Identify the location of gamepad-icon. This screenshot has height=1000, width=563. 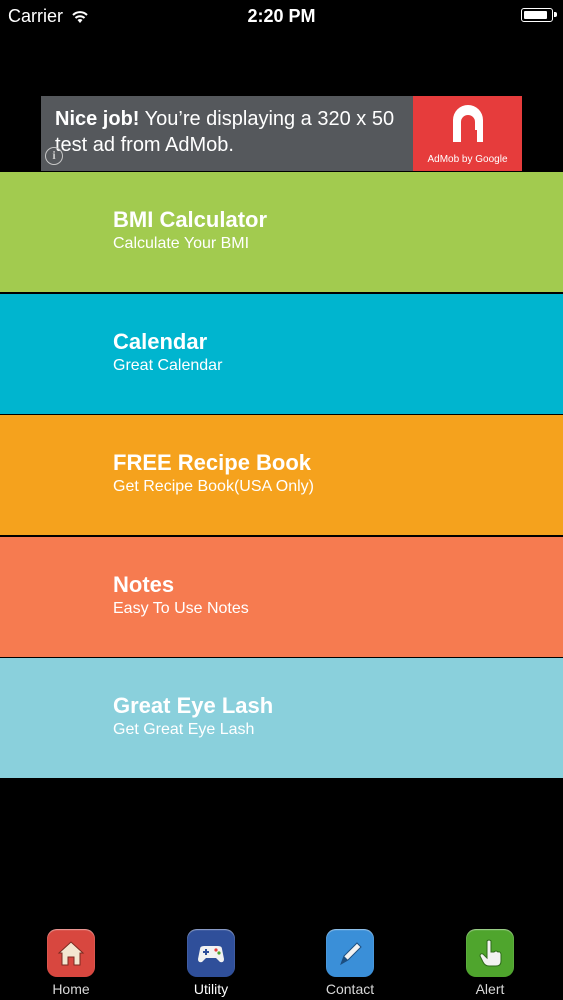
(211, 953).